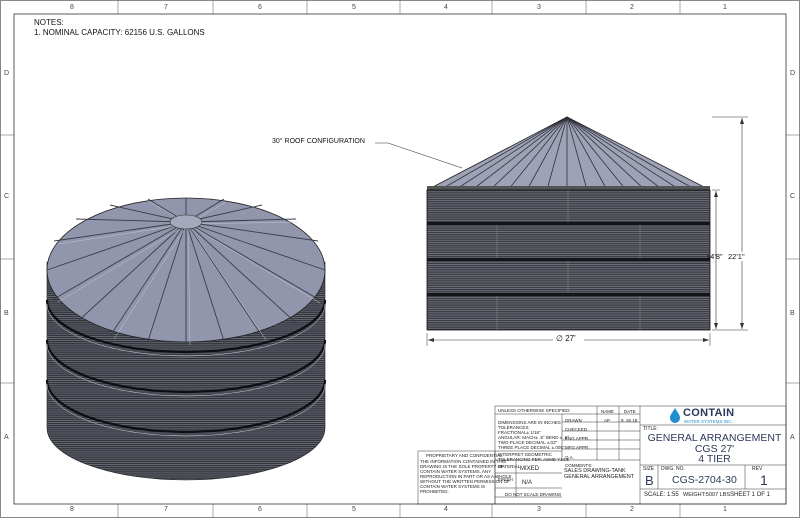 This screenshot has height=518, width=800. What do you see at coordinates (714, 459) in the screenshot?
I see `drawing-title-line: 4 TIER` at bounding box center [714, 459].